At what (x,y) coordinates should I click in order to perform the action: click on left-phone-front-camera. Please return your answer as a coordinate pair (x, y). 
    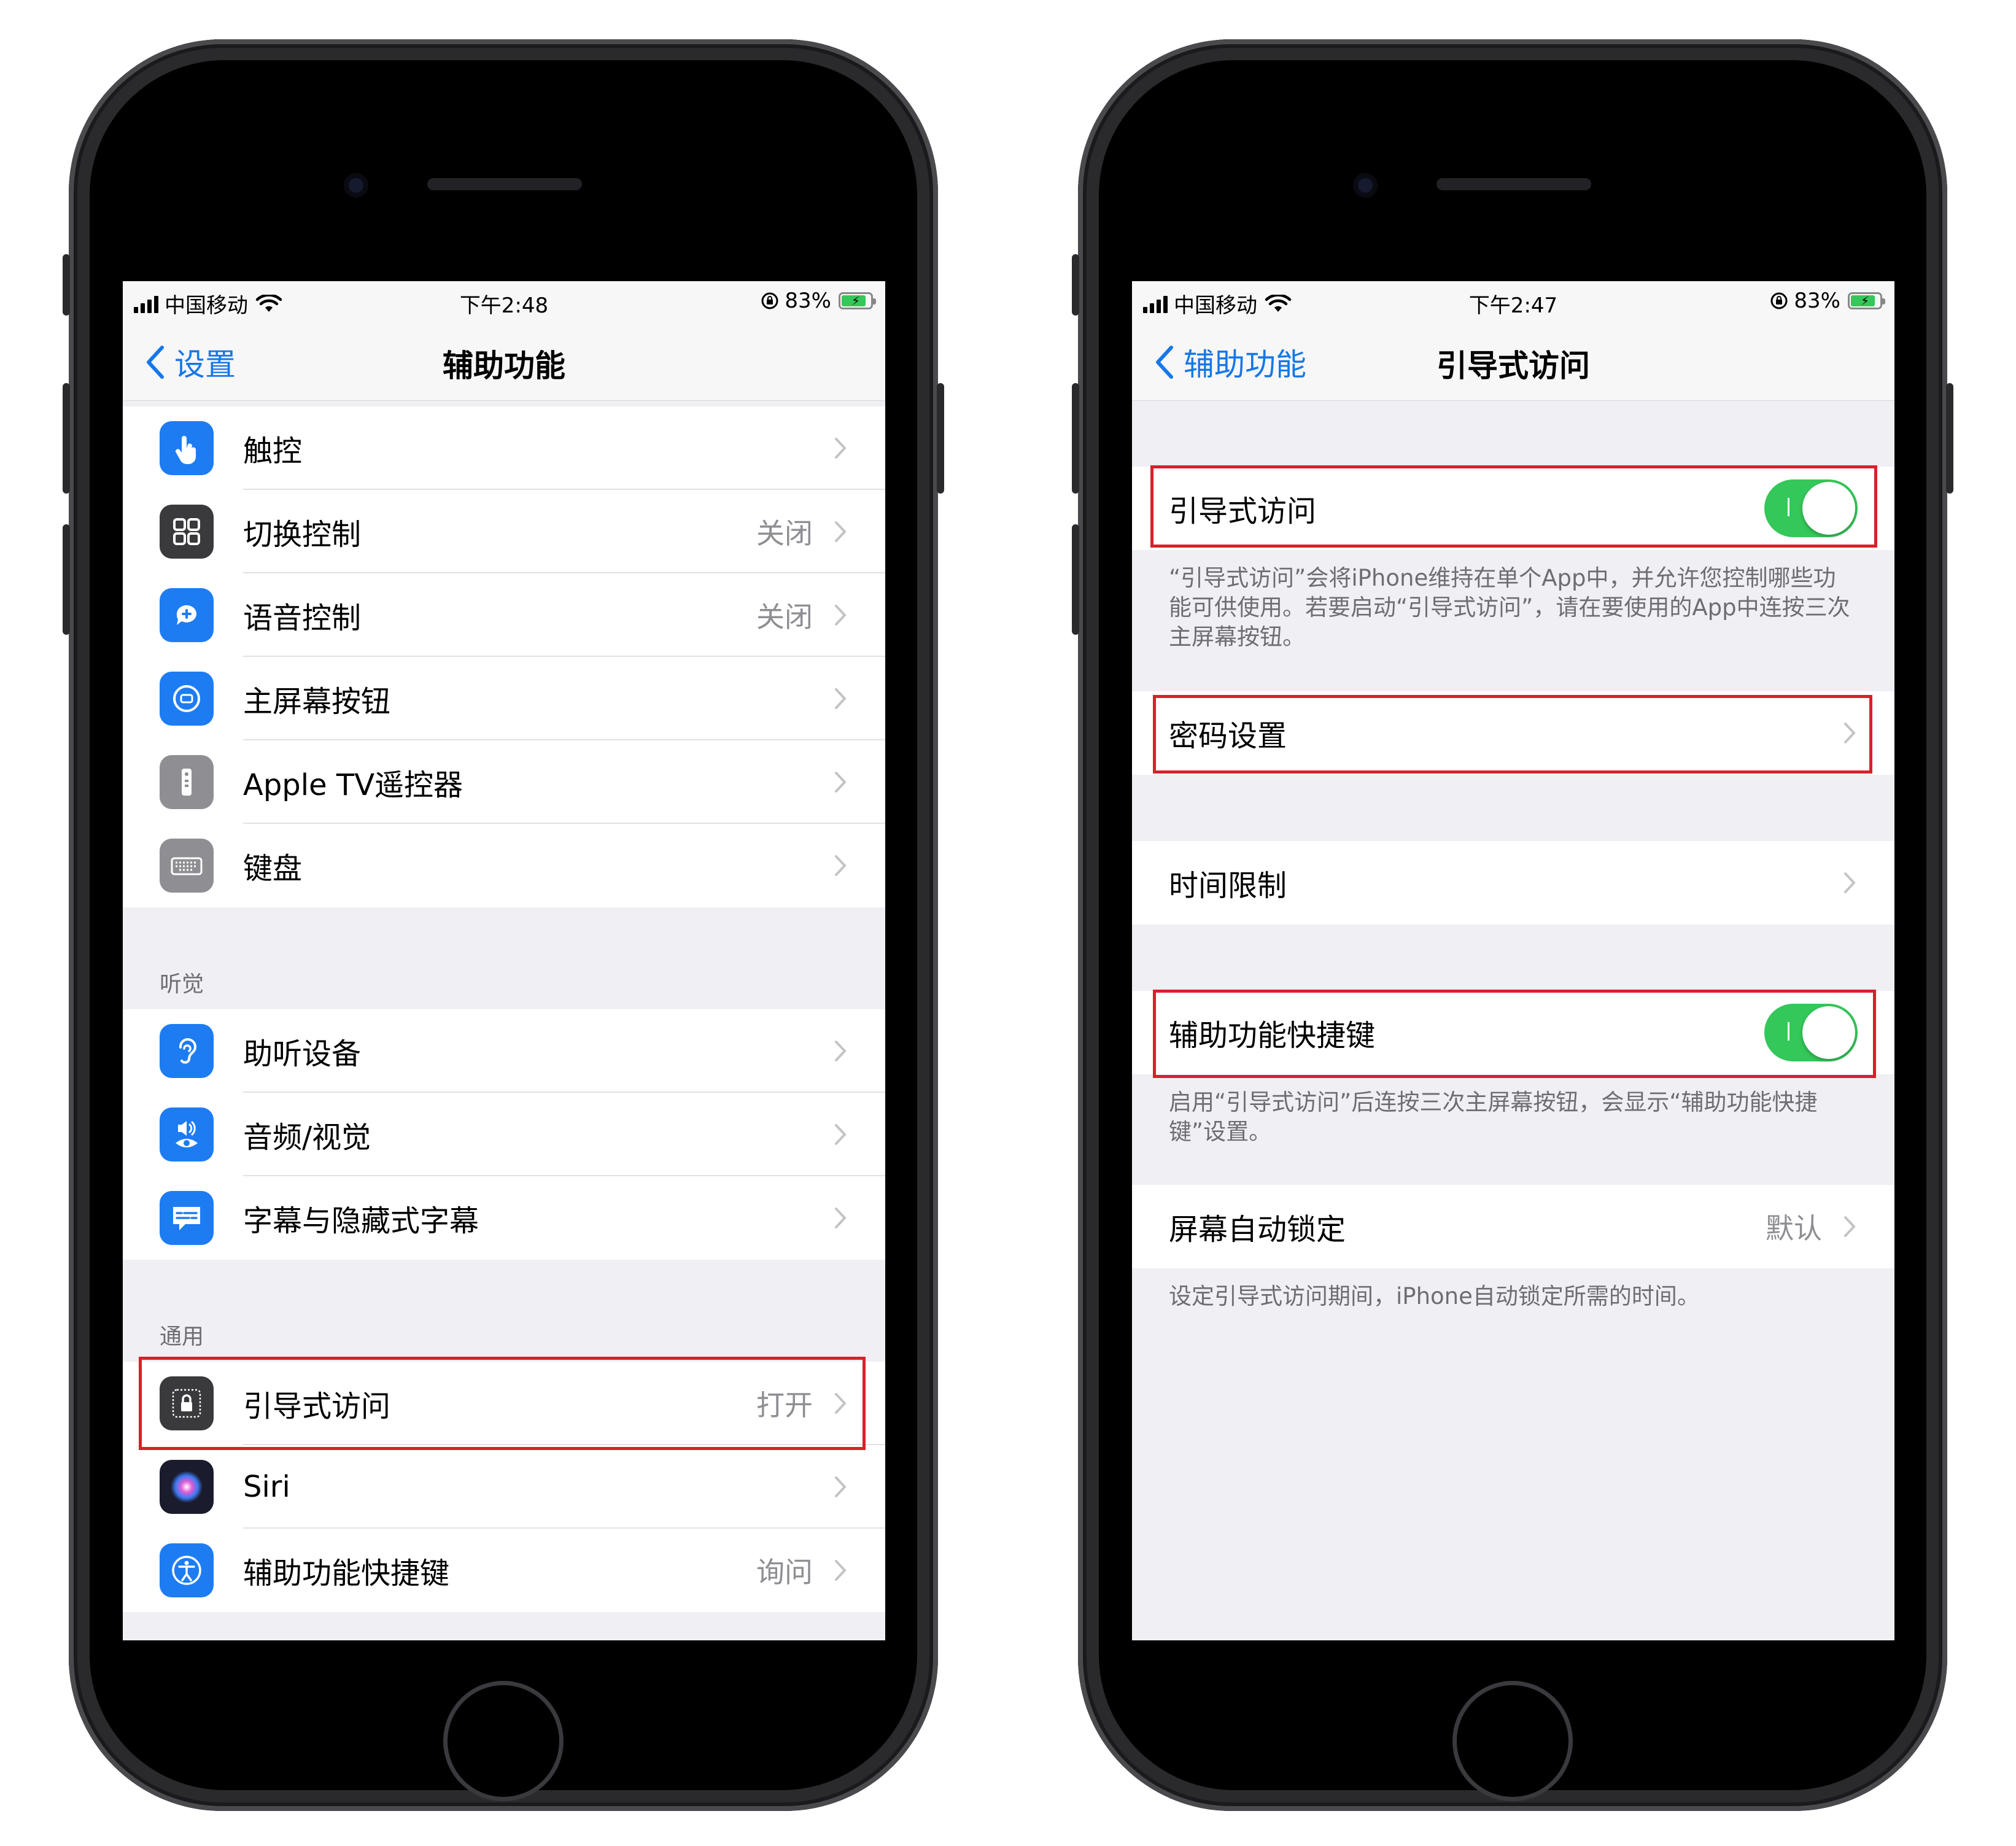
    Looking at the image, I should click on (356, 185).